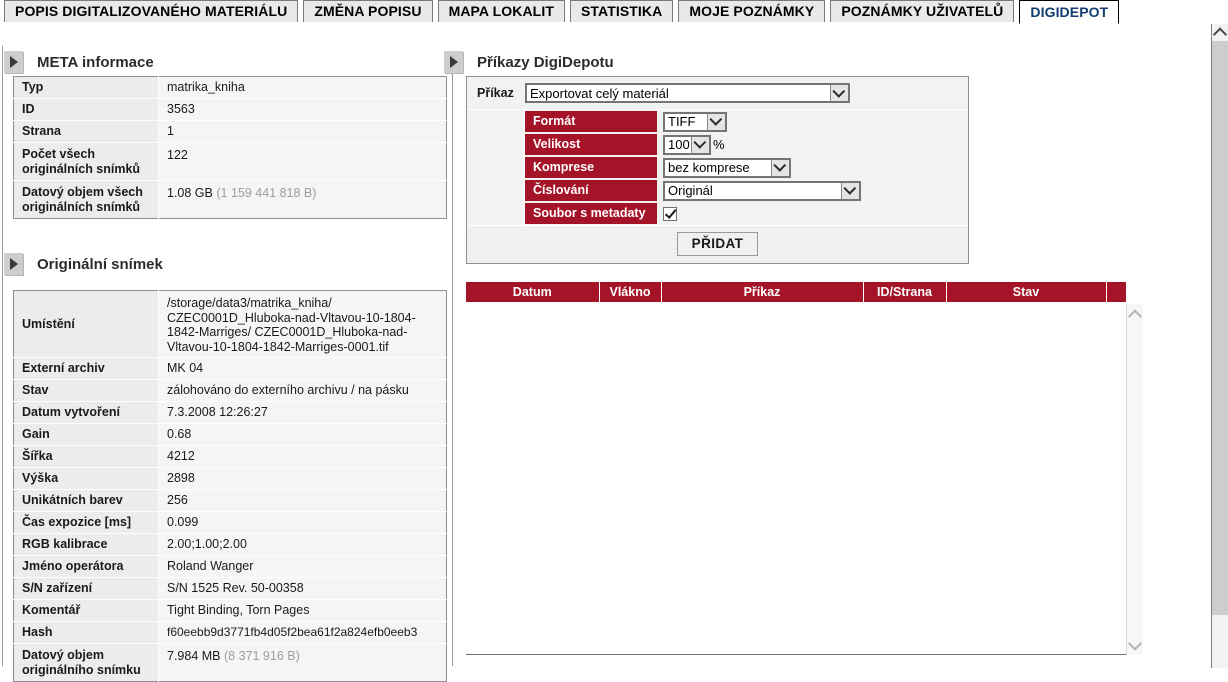 The height and width of the screenshot is (682, 1228). Describe the element at coordinates (1135, 314) in the screenshot. I see `scroll-up-icon` at that location.